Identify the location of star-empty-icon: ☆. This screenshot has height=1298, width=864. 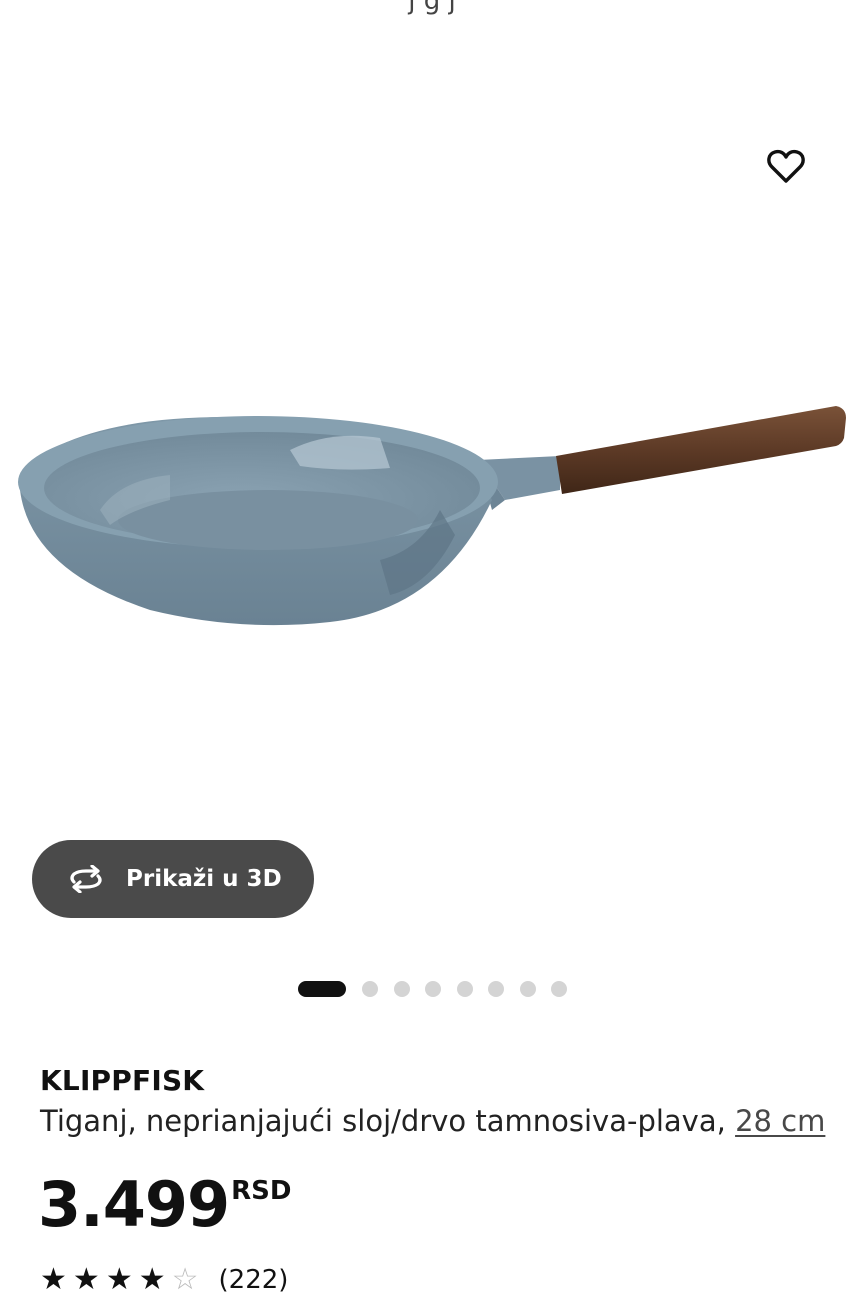
(185, 1279).